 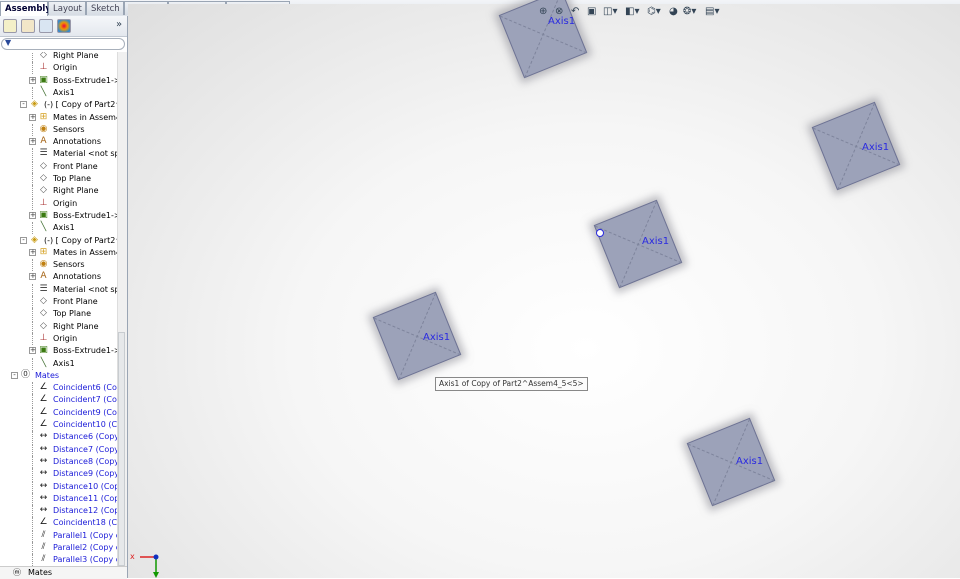 What do you see at coordinates (58, 400) in the screenshot?
I see `tree-item: ∠ Coincident7 (Copy` at bounding box center [58, 400].